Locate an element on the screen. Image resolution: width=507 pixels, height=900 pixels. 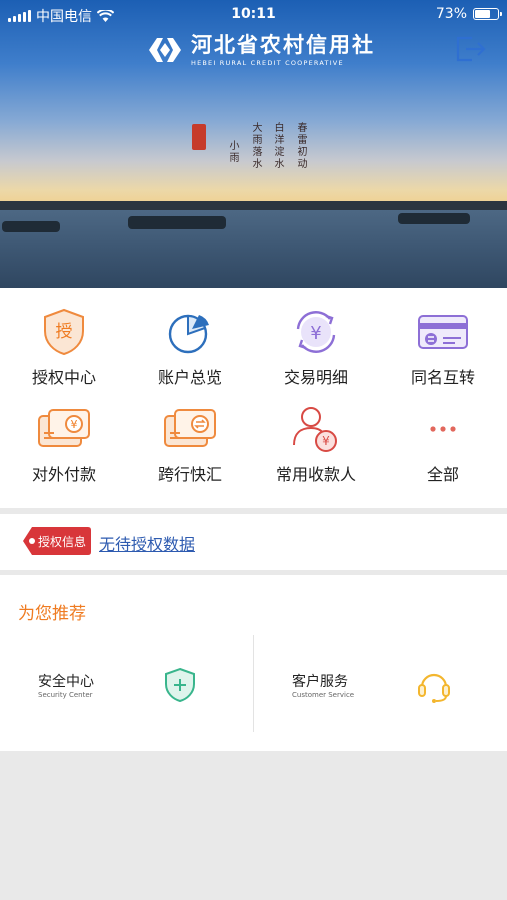
calligraphy-decoration: 大雨落水 is located at coordinates (255, 146).